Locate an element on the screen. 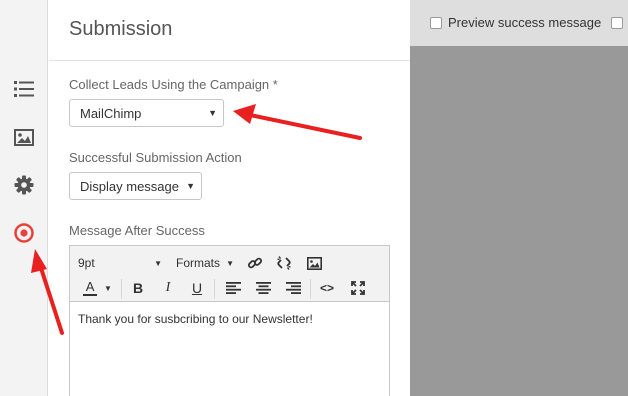 Image resolution: width=628 pixels, height=396 pixels. formats-label: Formats is located at coordinates (198, 263).